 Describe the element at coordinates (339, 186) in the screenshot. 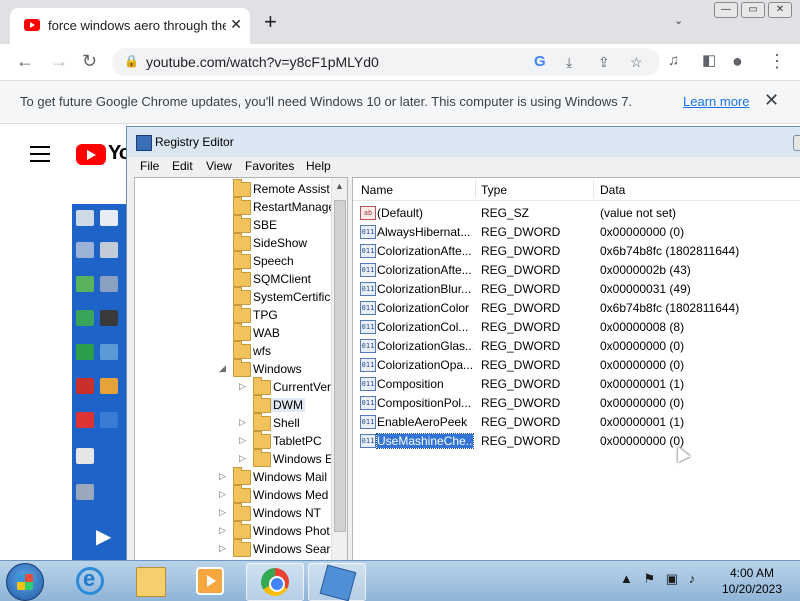

I see `scroll-up-icon: ▲` at that location.